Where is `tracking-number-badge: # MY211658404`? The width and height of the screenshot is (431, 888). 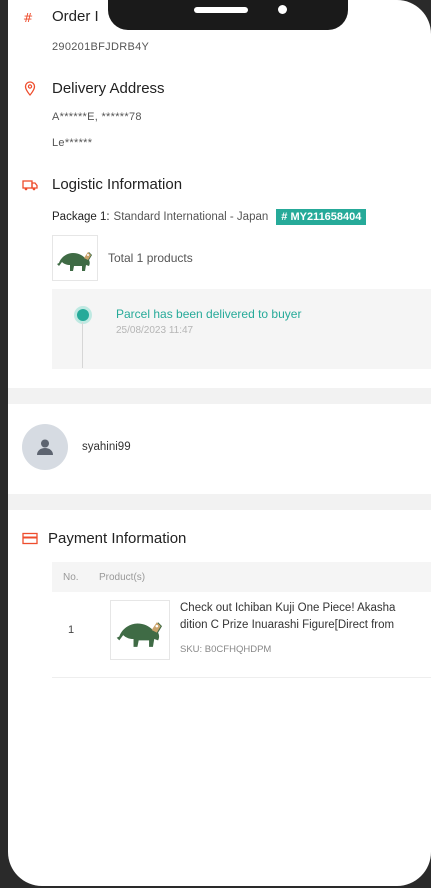 tracking-number-badge: # MY211658404 is located at coordinates (321, 217).